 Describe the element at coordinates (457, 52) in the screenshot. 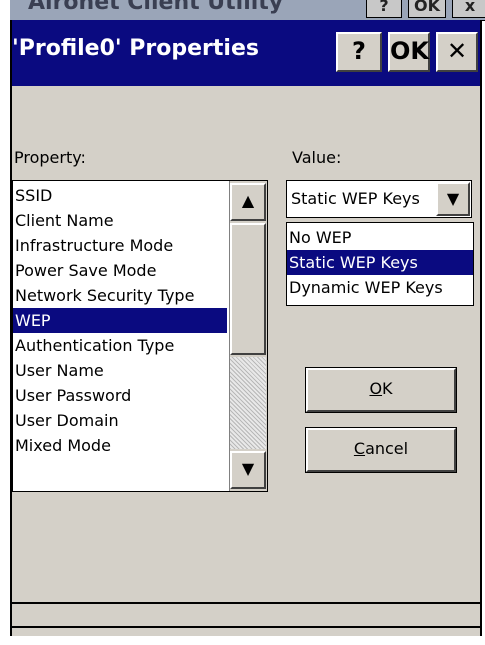

I see `close-button: ✕` at that location.